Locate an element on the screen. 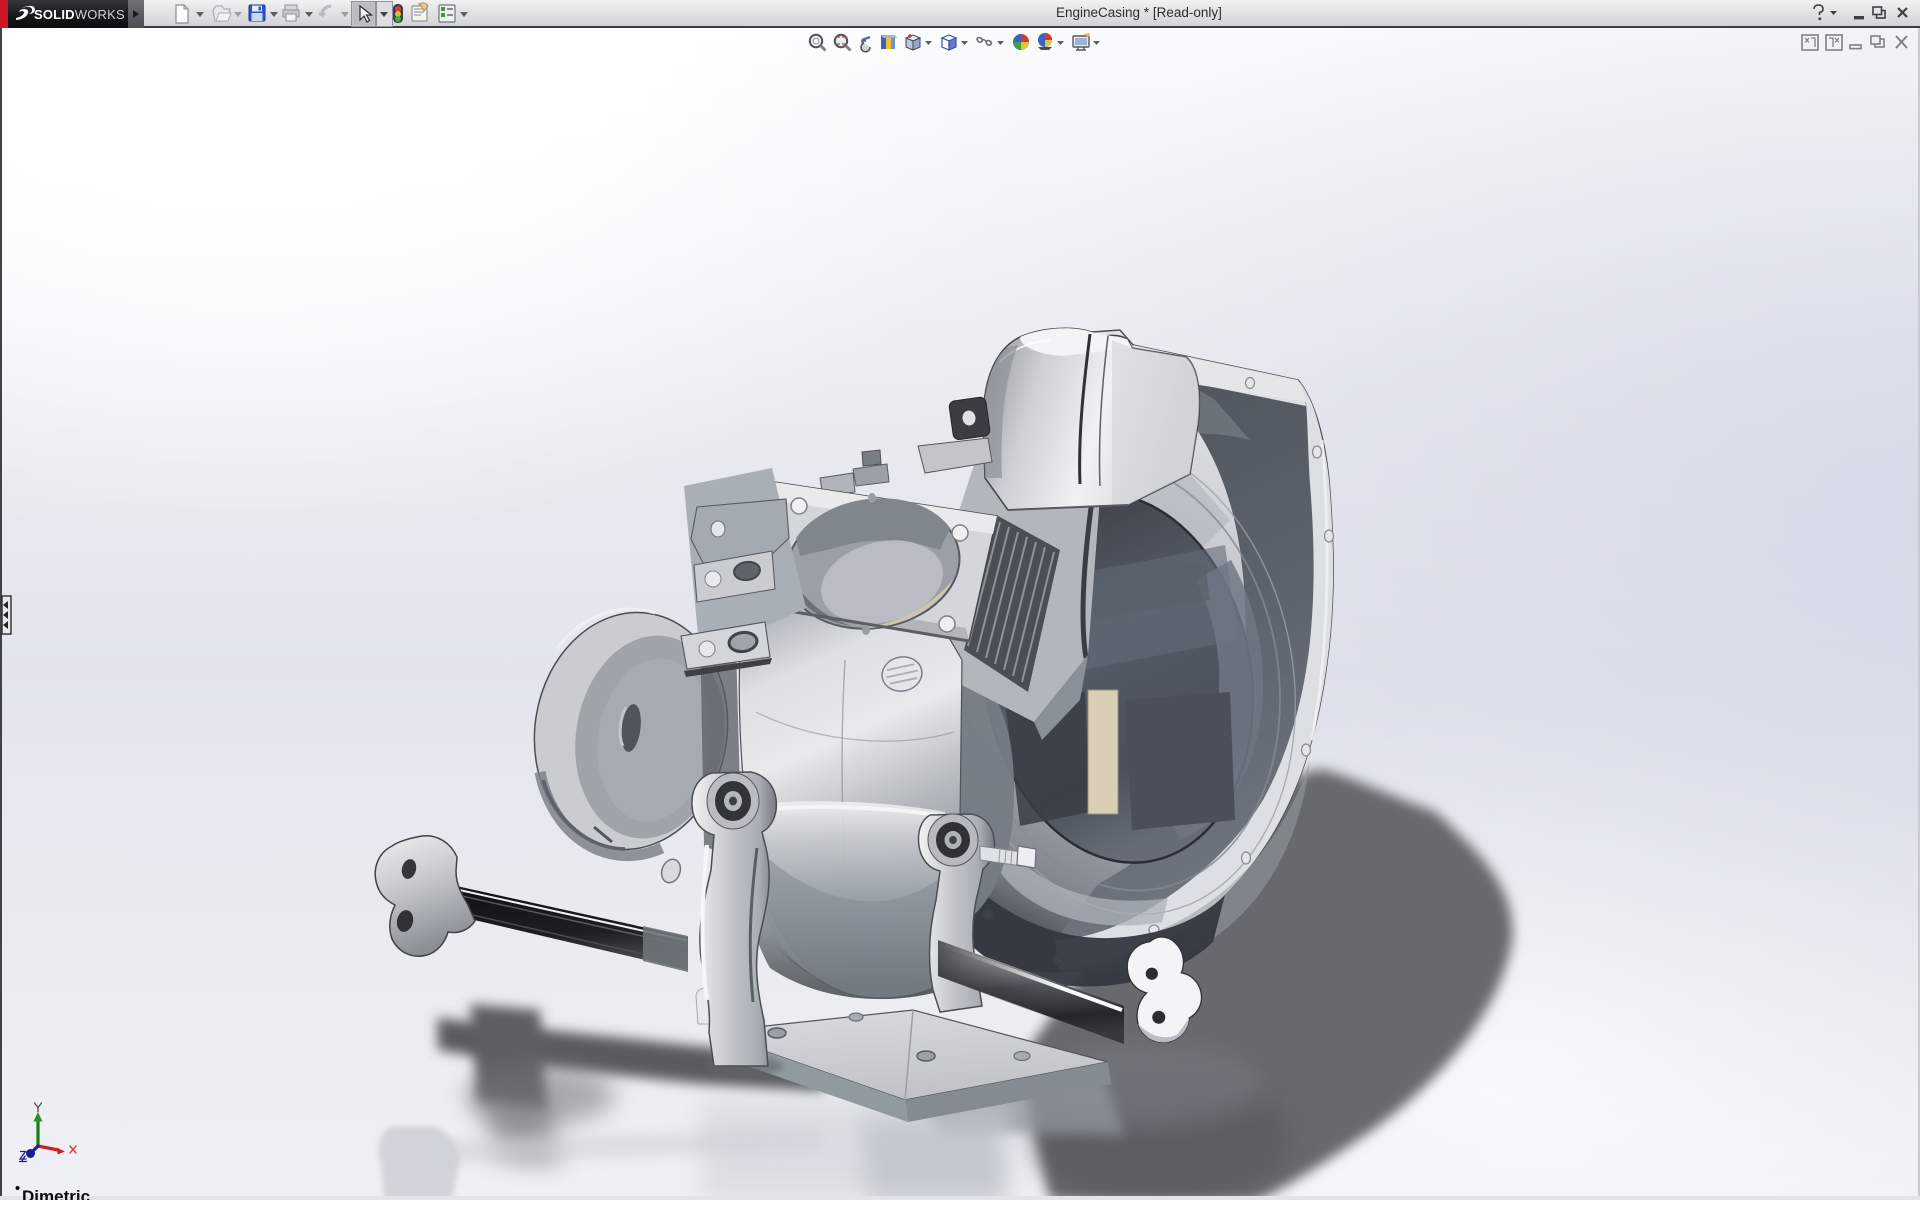 This screenshot has height=1205, width=1920. svg-text: SOLIDWORKS is located at coordinates (79, 14).